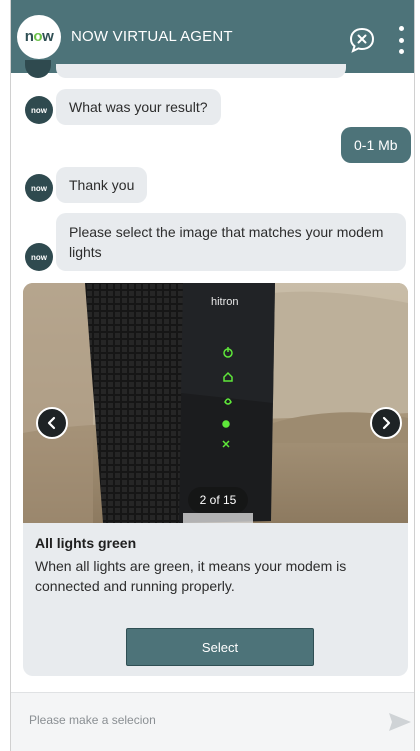 The height and width of the screenshot is (751, 420). I want to click on card-title: All lights green, so click(86, 543).